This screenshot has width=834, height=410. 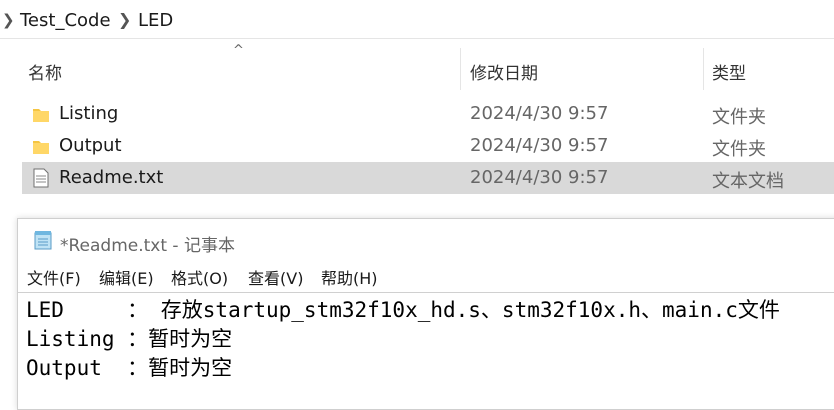 I want to click on column-header-name: 名称, so click(x=45, y=71).